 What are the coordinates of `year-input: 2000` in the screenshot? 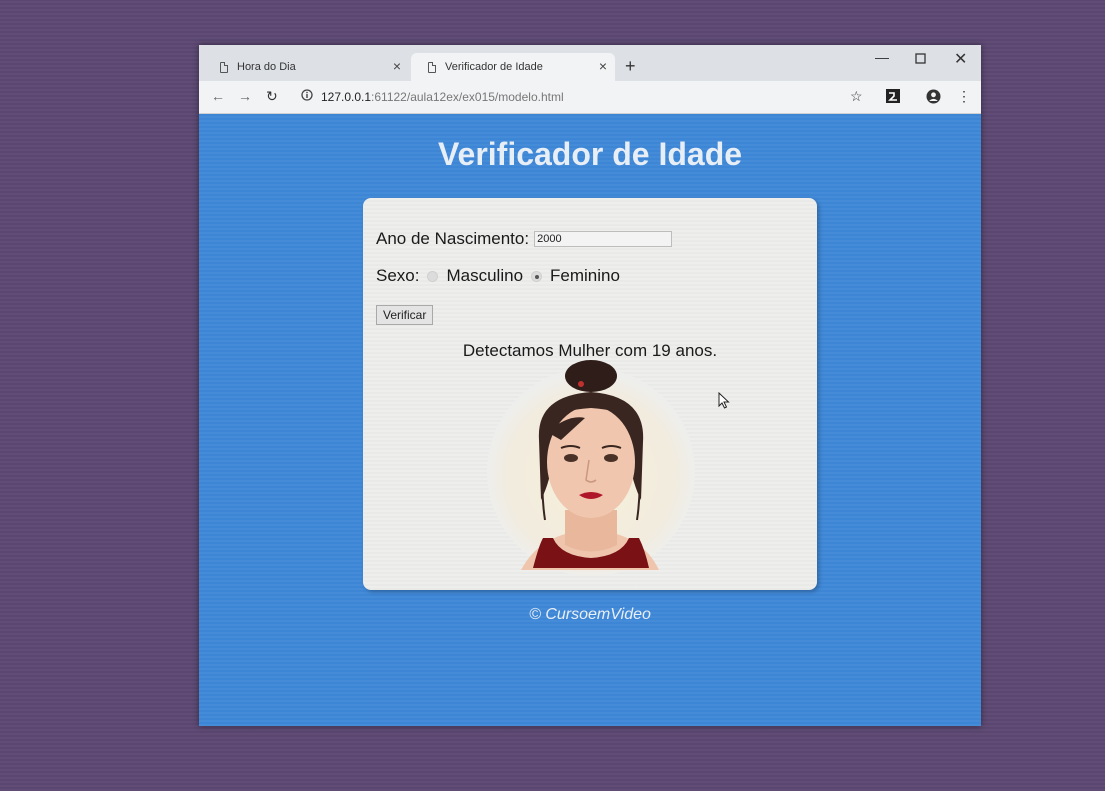 It's located at (603, 239).